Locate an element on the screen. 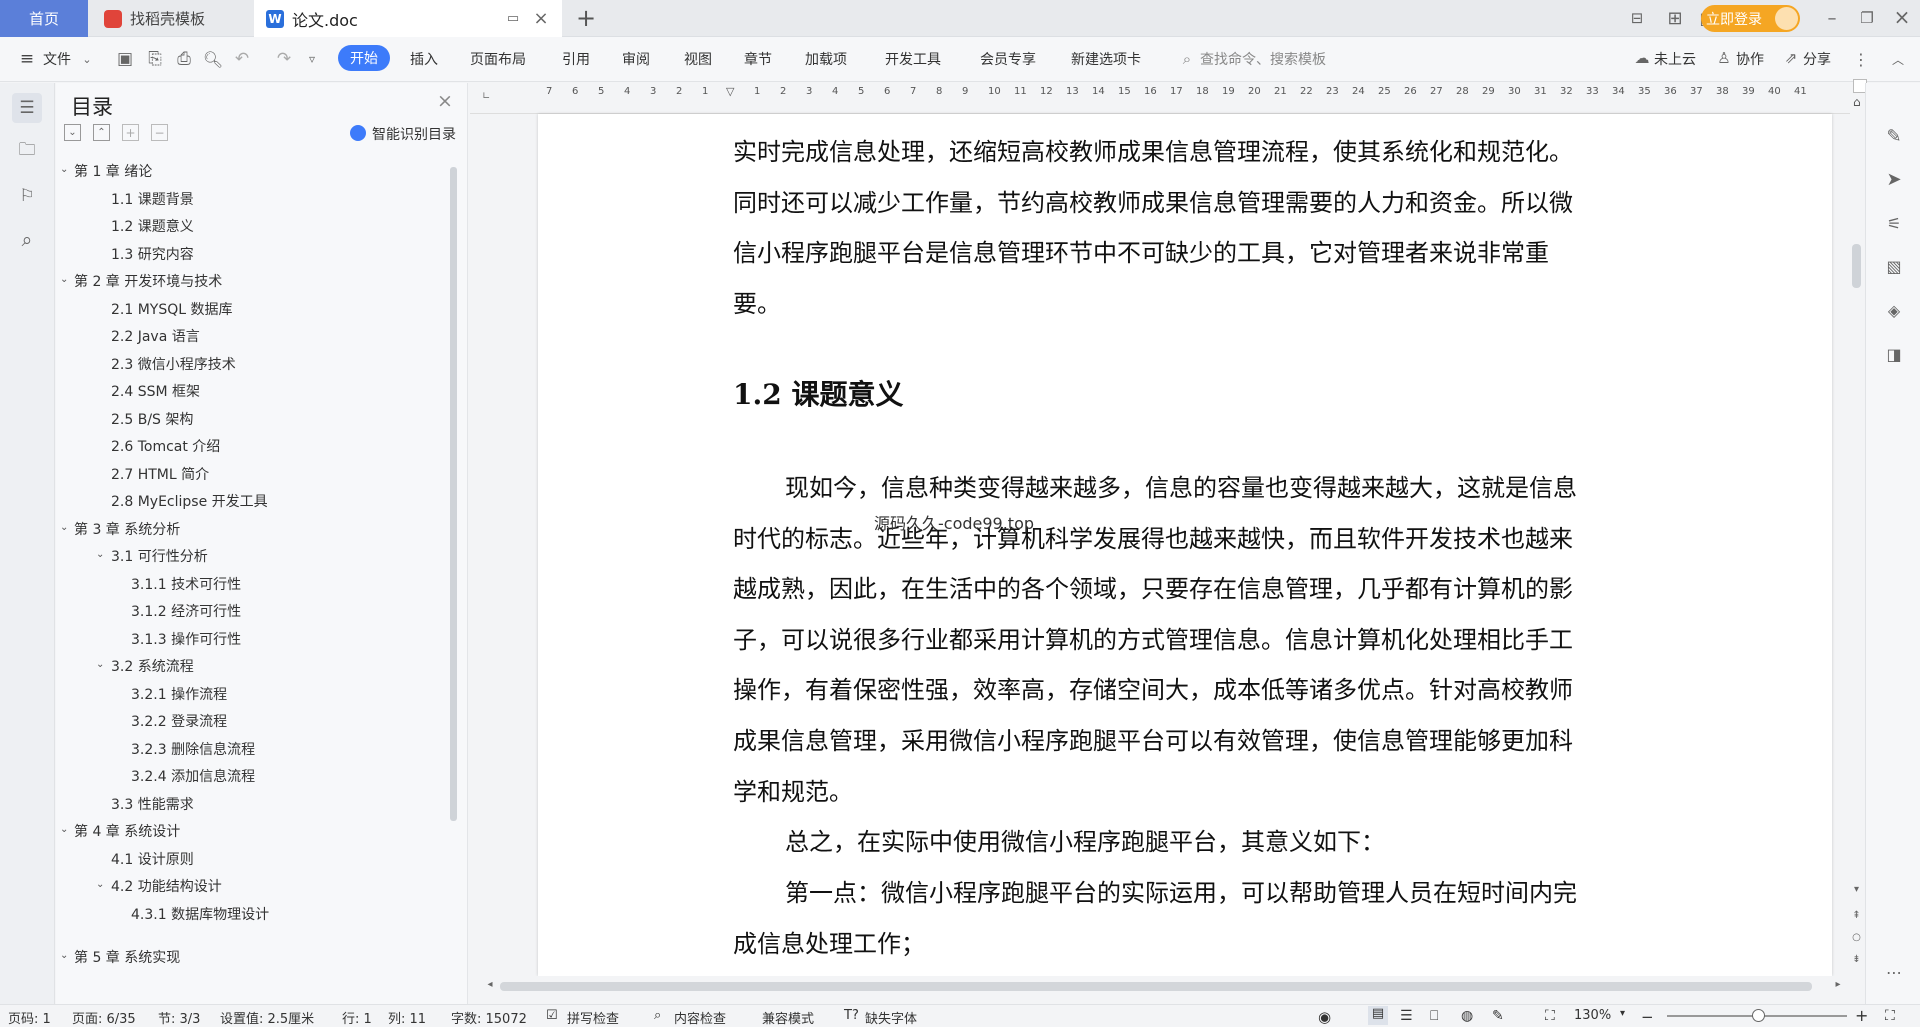  print-preview-icon: 🔍︎ is located at coordinates (213, 59).